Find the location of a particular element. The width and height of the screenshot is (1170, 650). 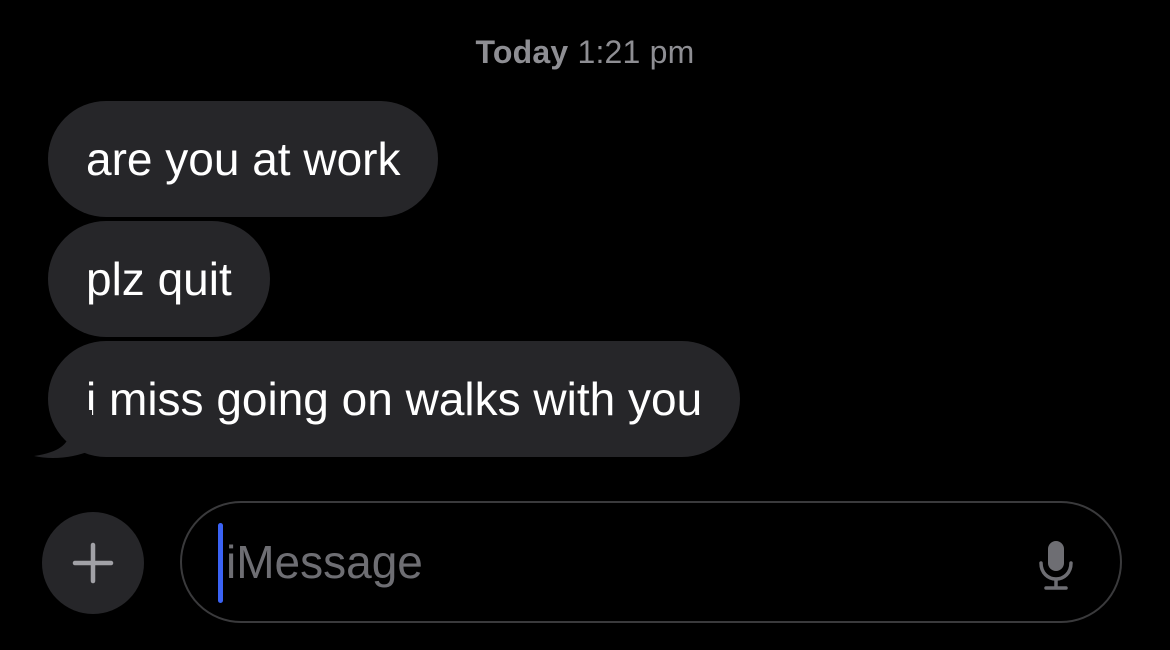

message-timestamp: Today 1:21 pm is located at coordinates (585, 52).